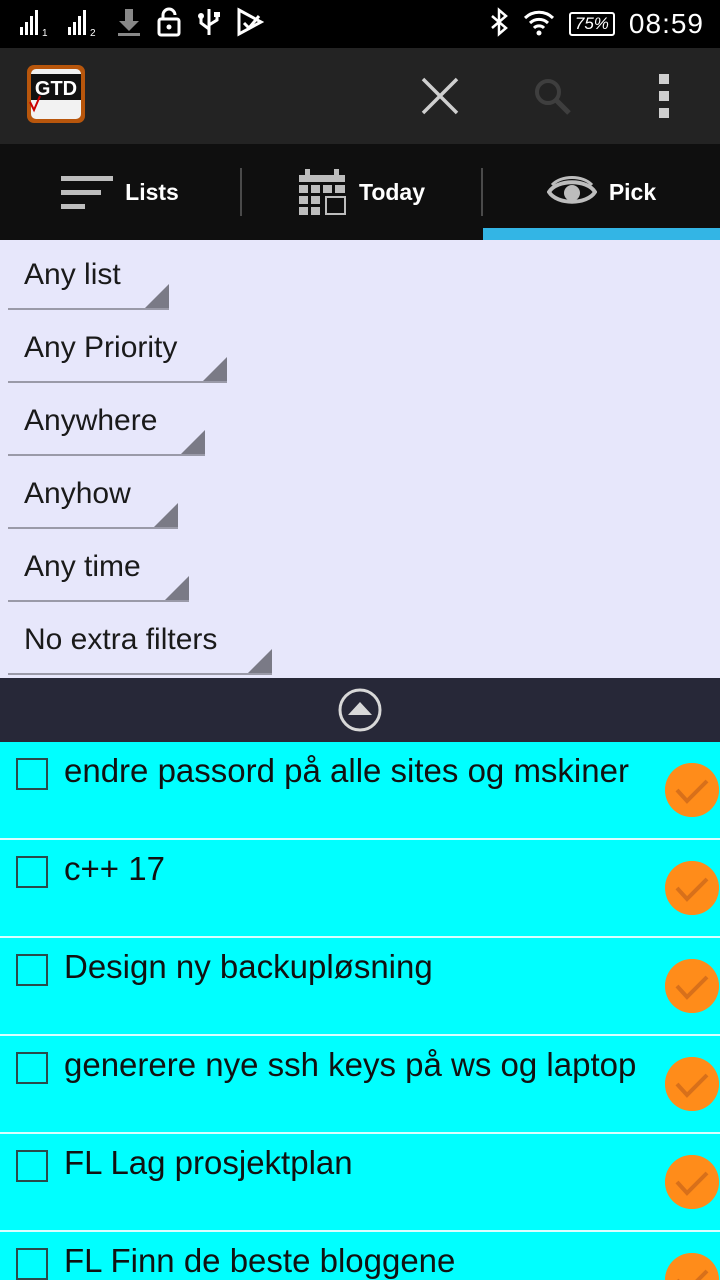 Image resolution: width=720 pixels, height=1280 pixels. Describe the element at coordinates (360, 96) in the screenshot. I see `action-bar: GTD` at that location.